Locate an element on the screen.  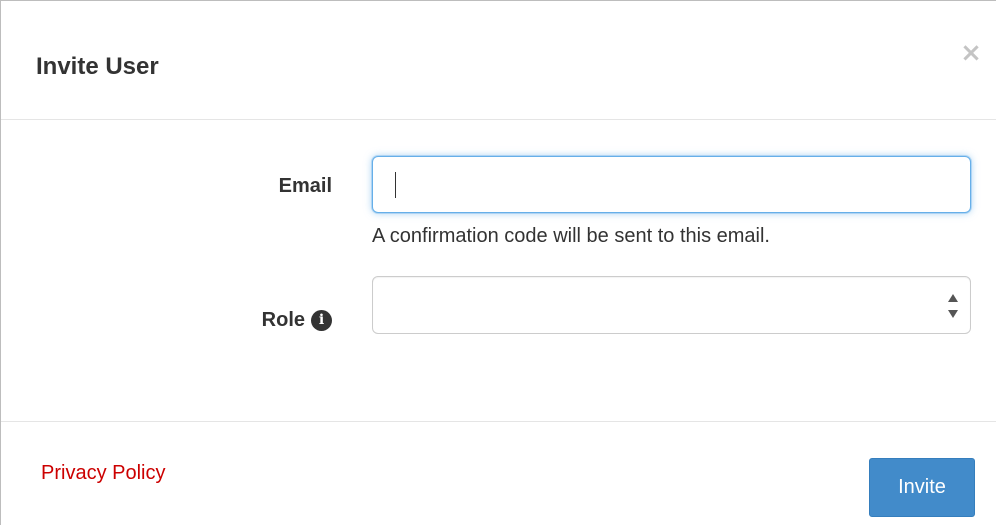
email-label: Email is located at coordinates (305, 186).